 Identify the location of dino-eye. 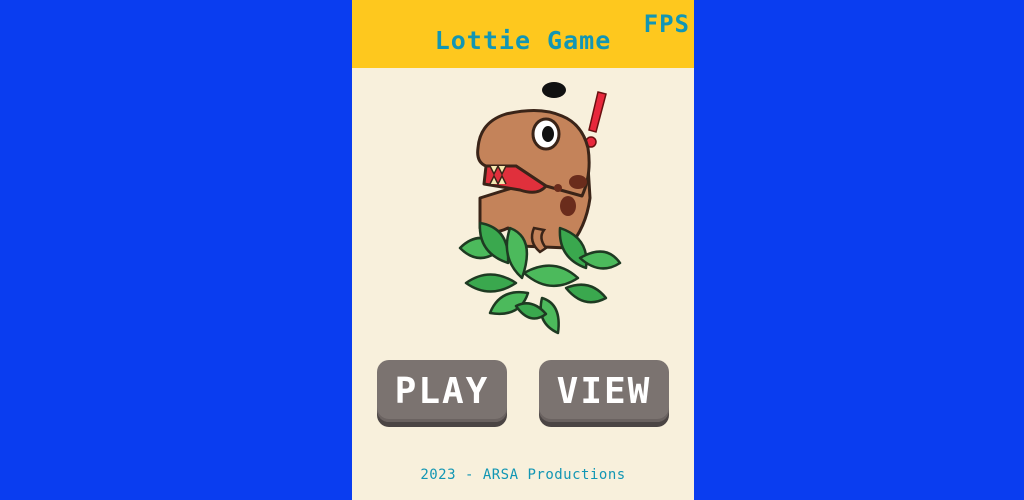
(546, 134).